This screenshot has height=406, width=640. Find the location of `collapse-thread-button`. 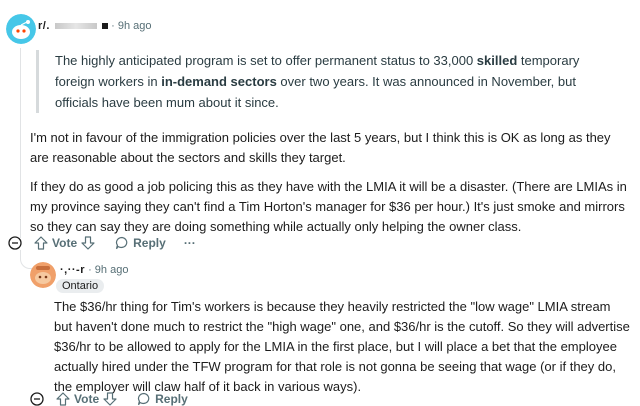

collapse-thread-button is located at coordinates (15, 243).